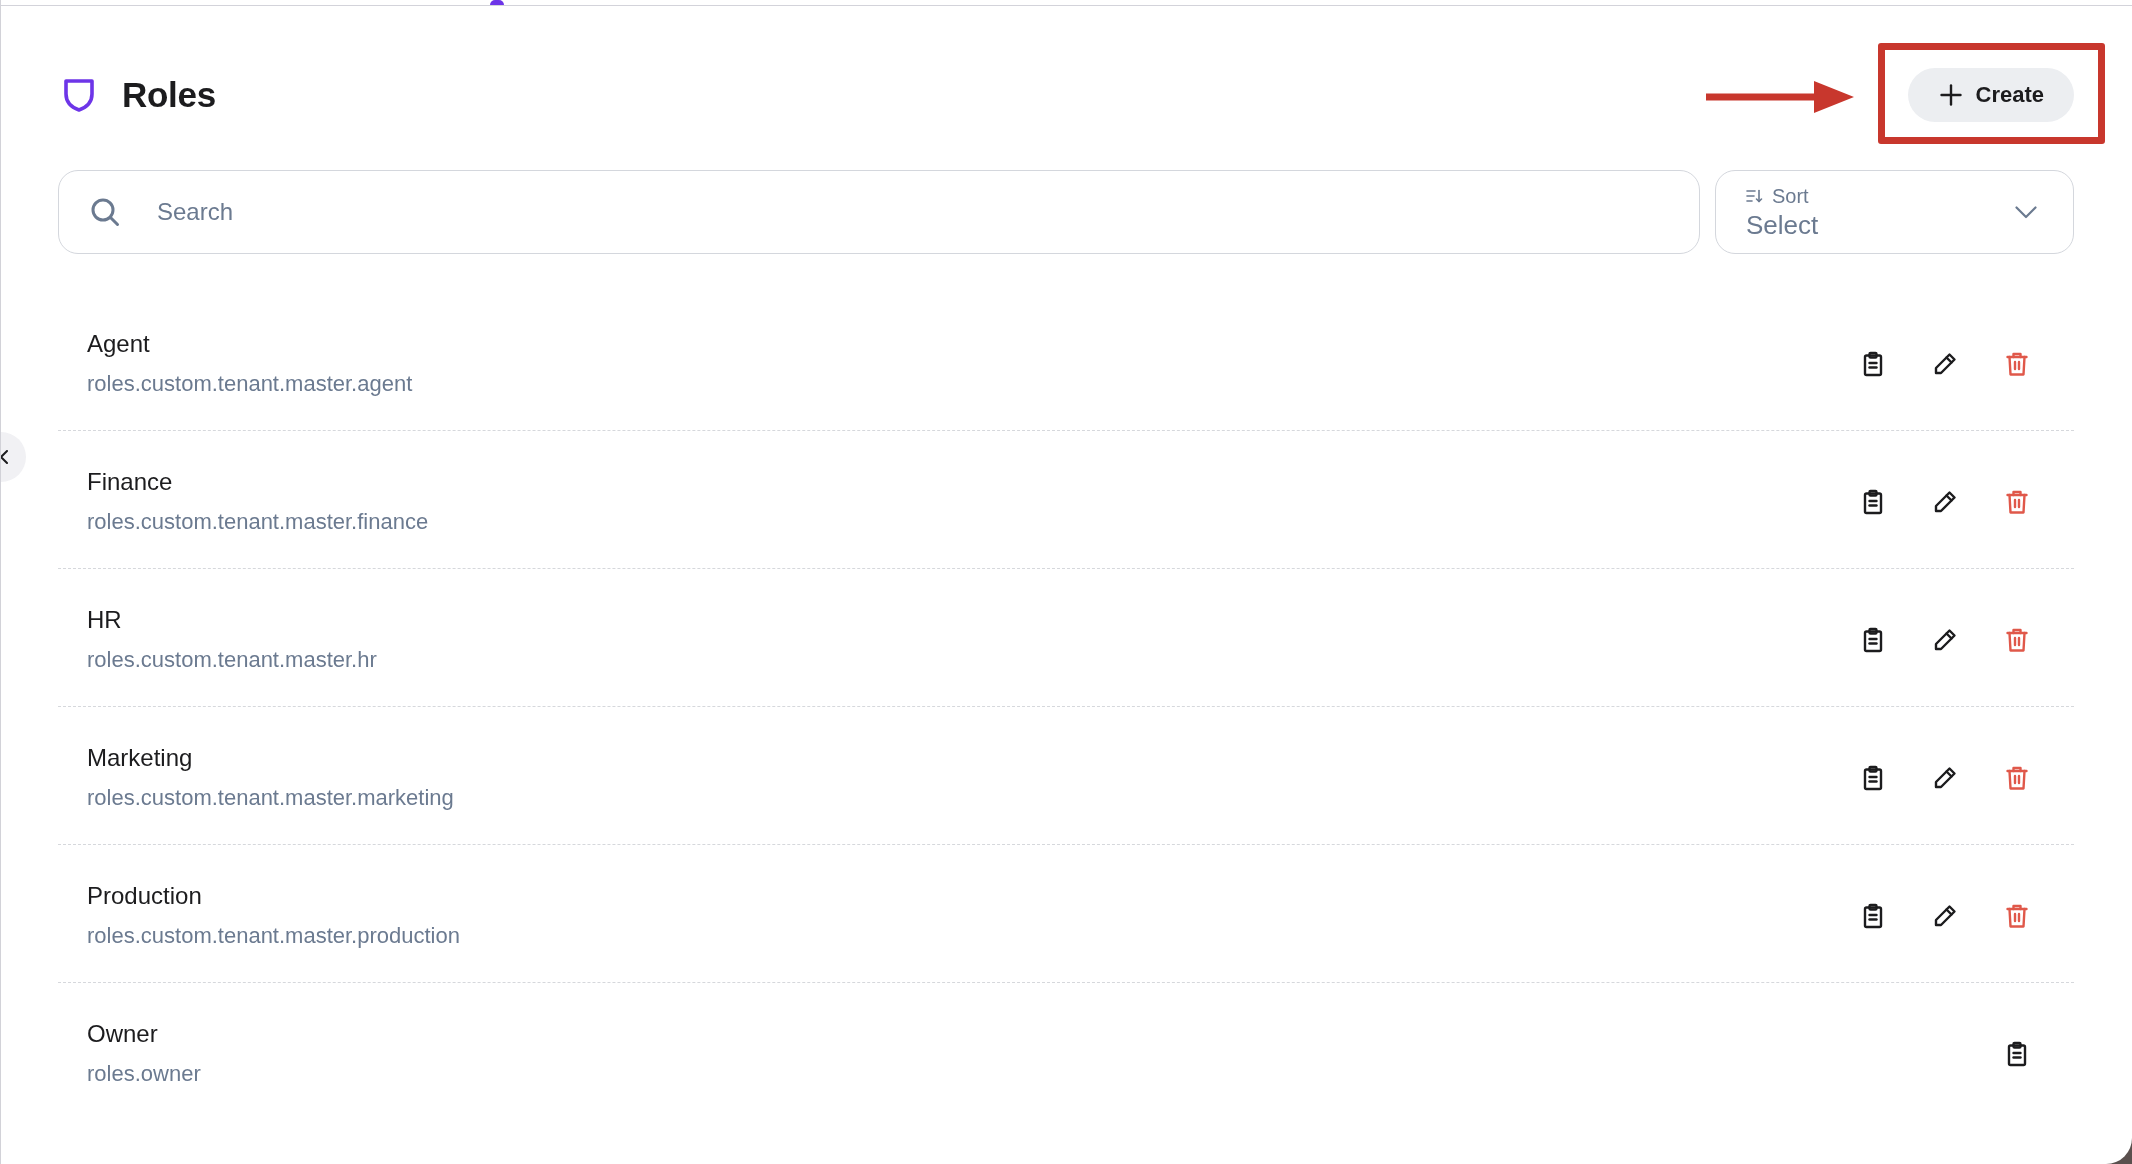 This screenshot has width=2132, height=1164. Describe the element at coordinates (140, 757) in the screenshot. I see `role-name: Marketing` at that location.